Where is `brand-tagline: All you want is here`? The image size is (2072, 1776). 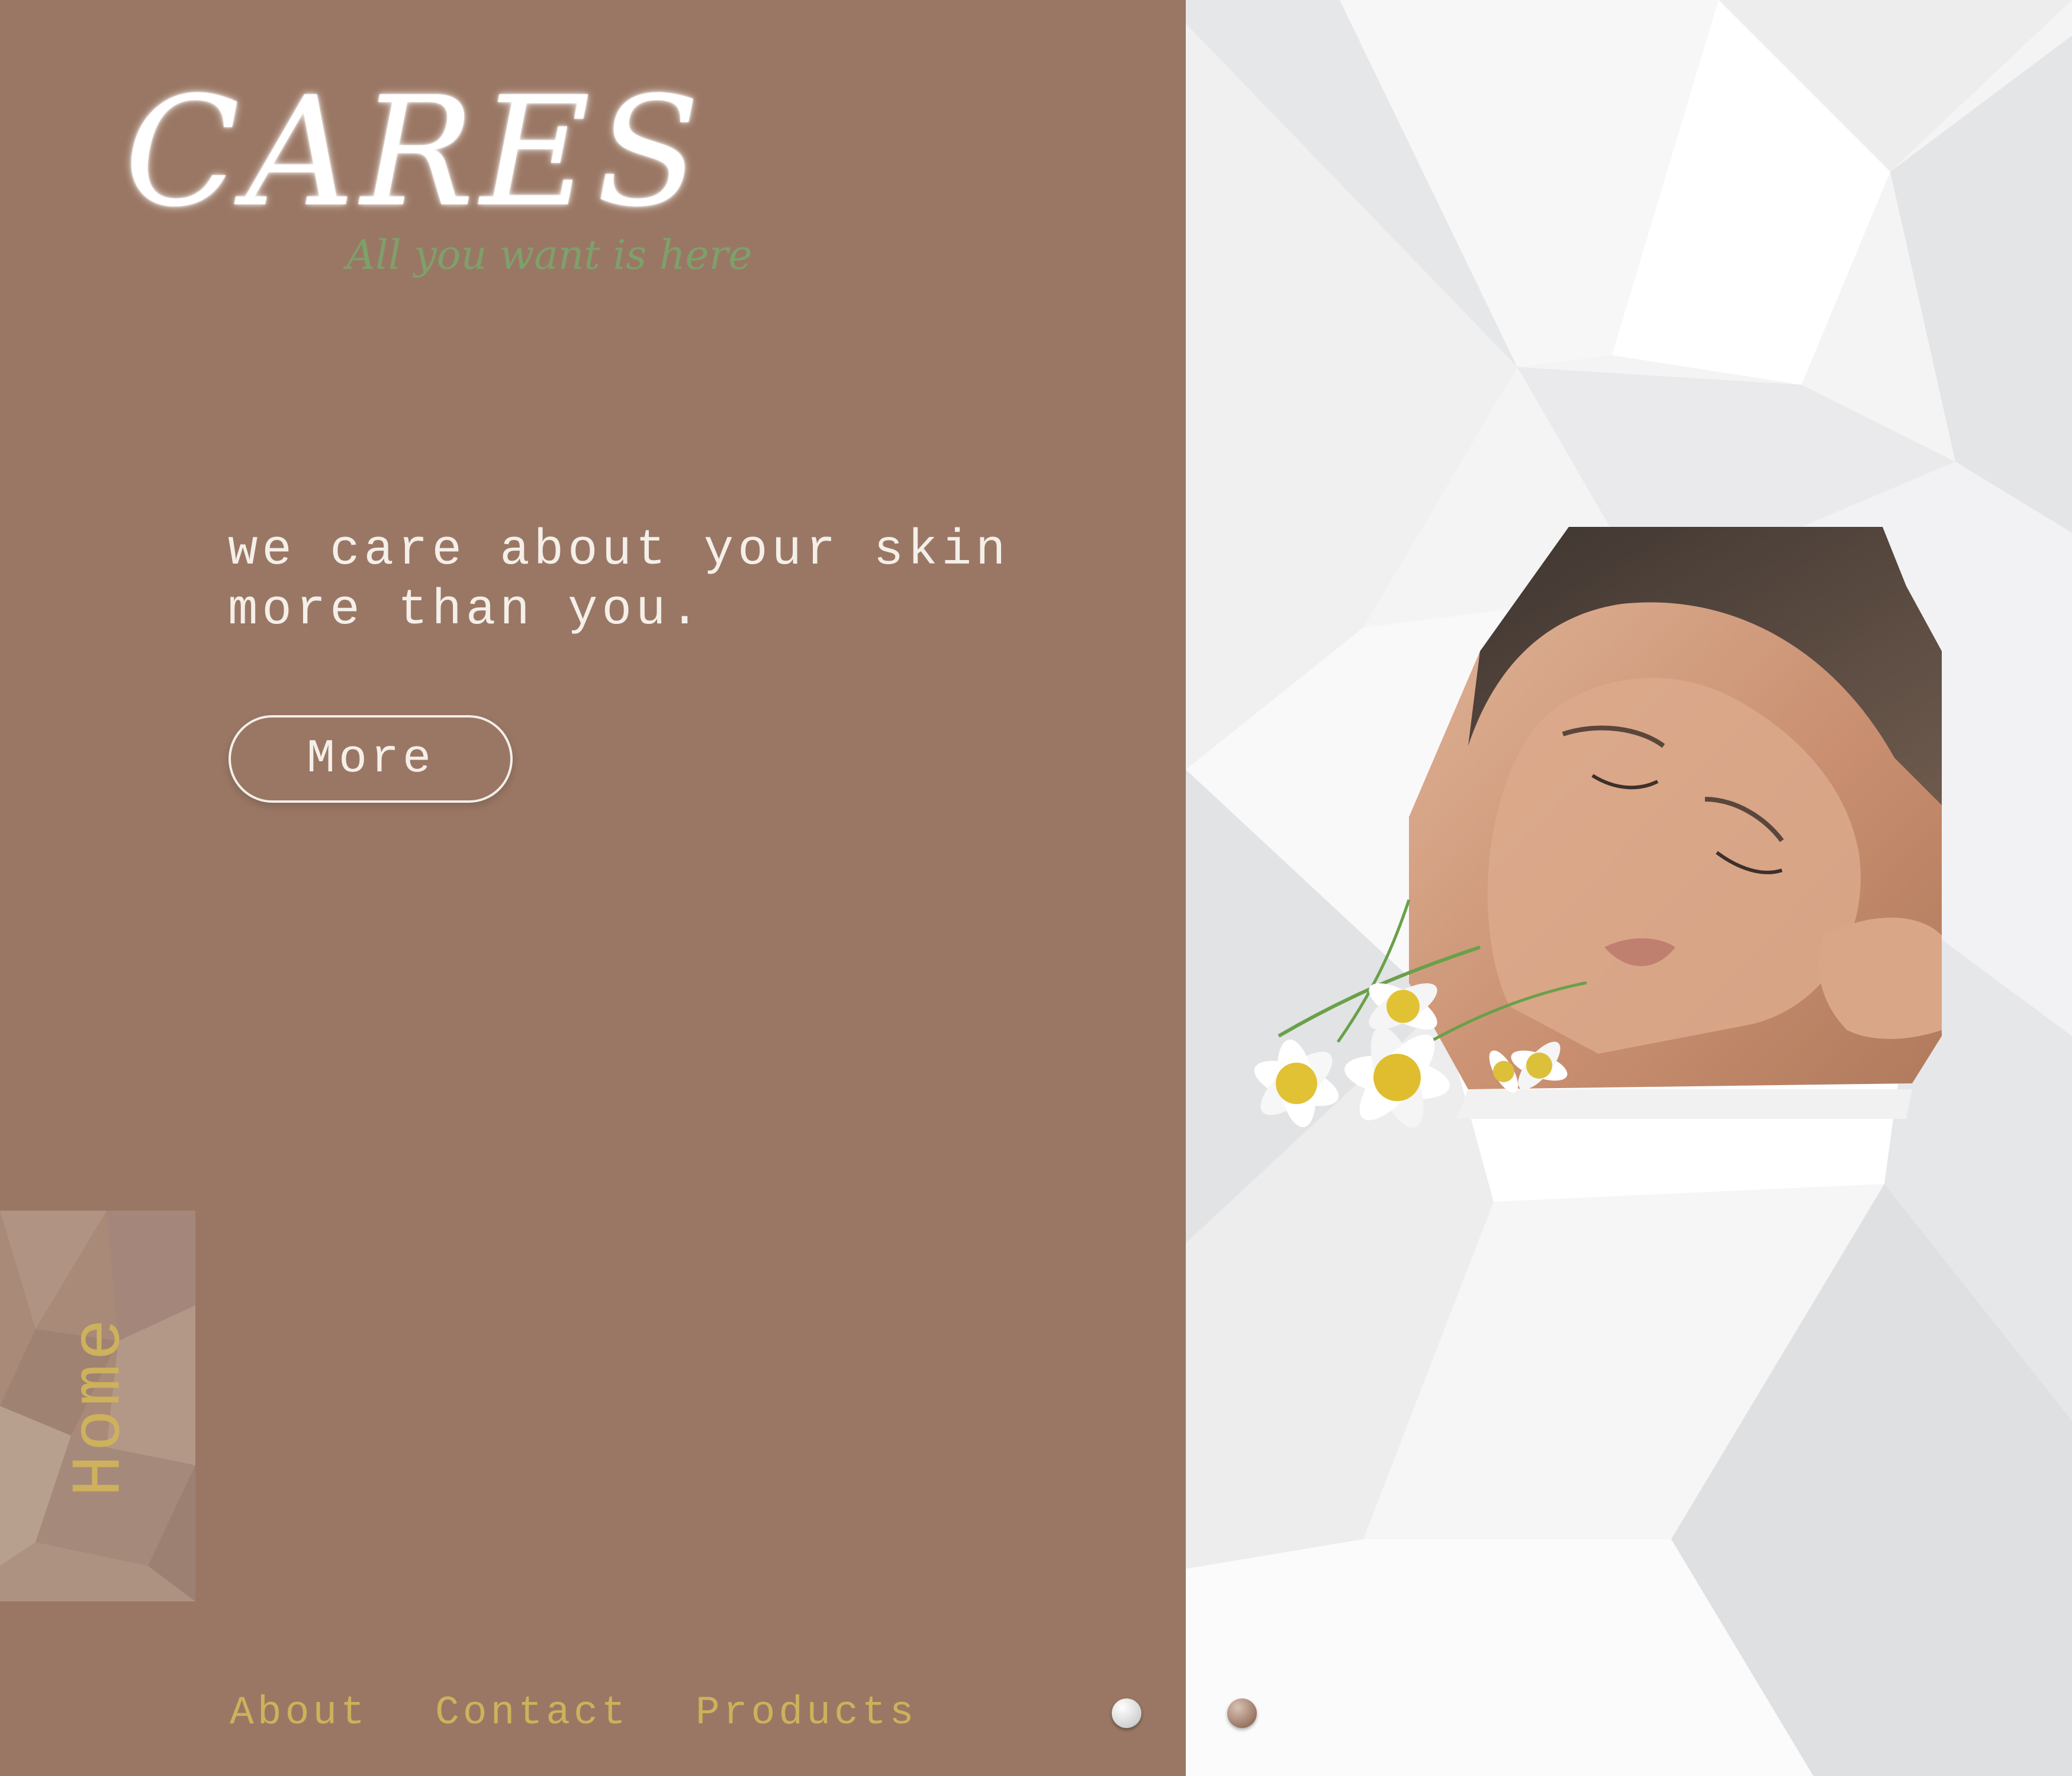
brand-tagline: All you want is here is located at coordinates (549, 255).